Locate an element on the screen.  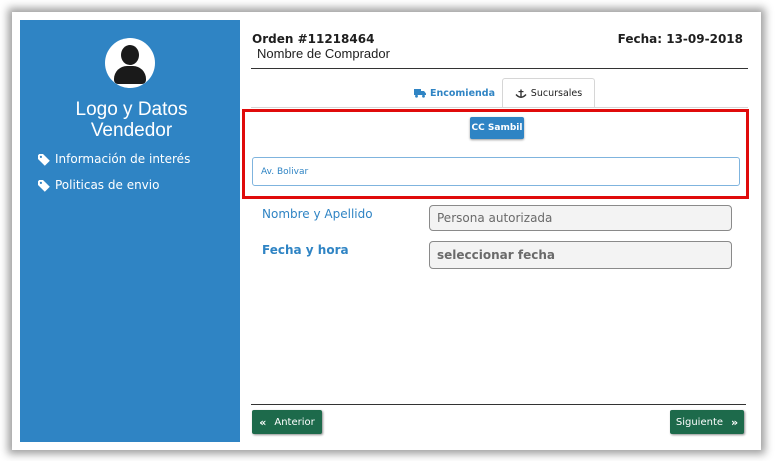
anchor-icon is located at coordinates (521, 94).